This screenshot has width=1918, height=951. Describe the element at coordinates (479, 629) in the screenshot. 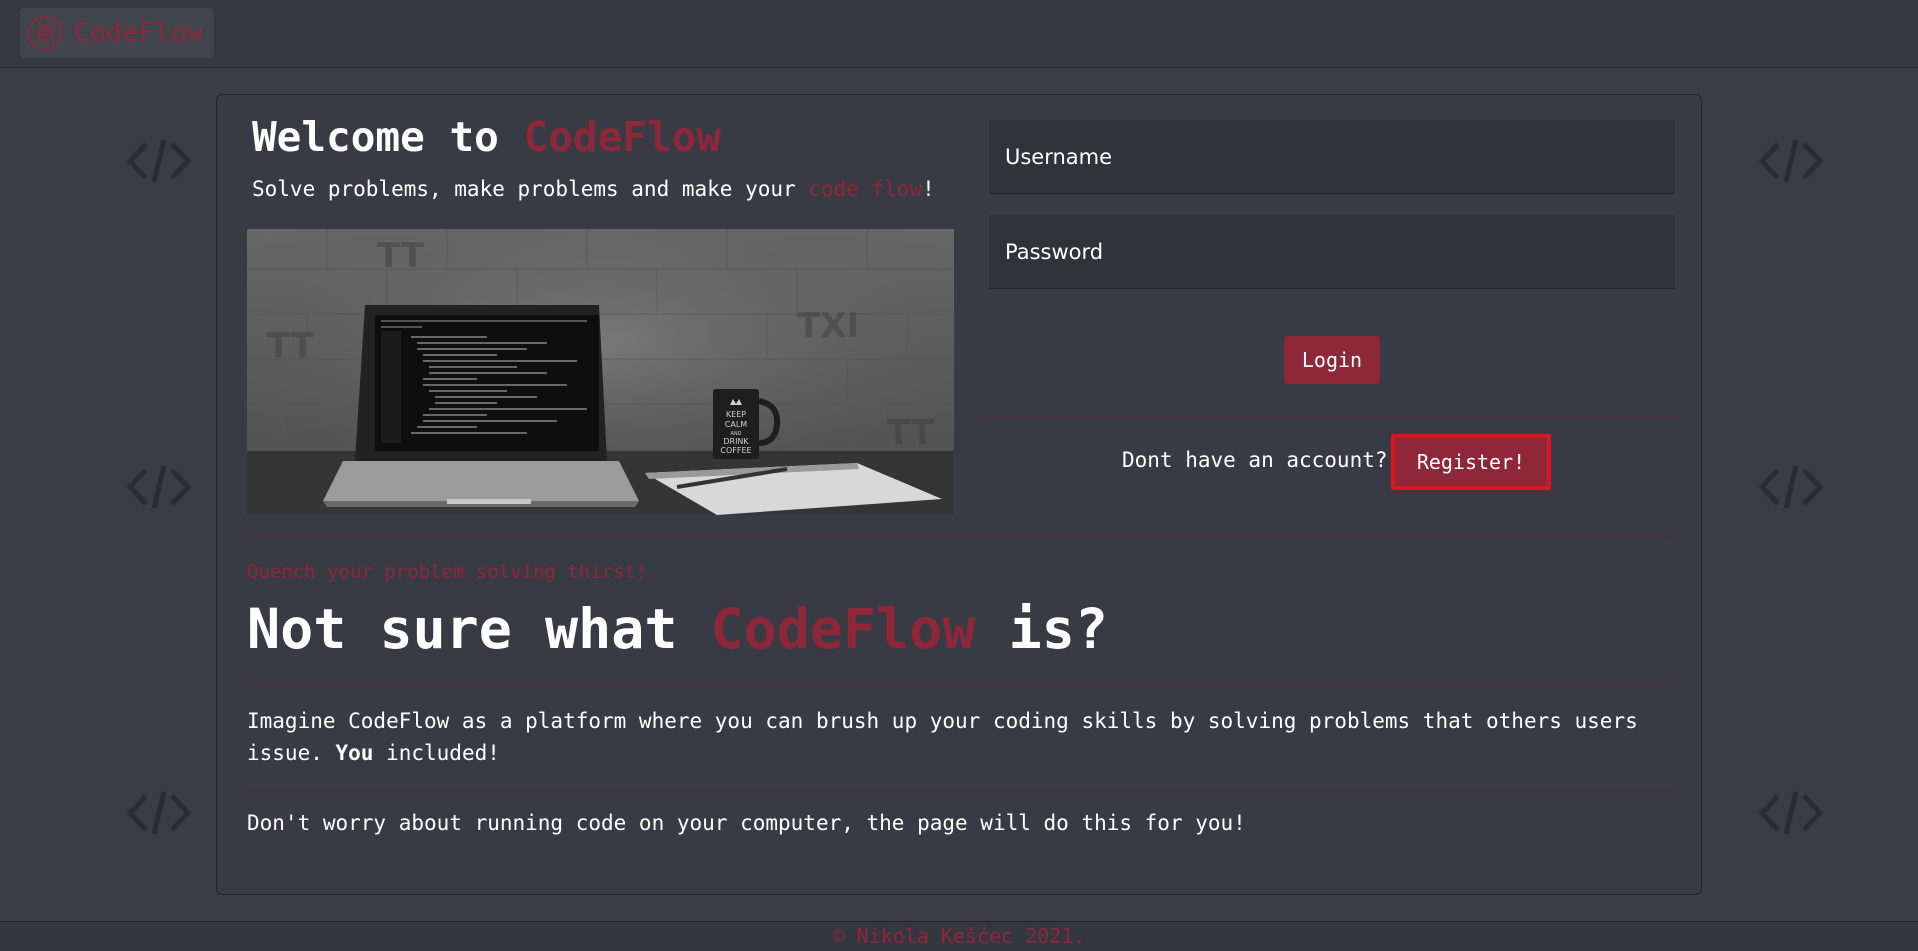

I see `heading-prefix: Not sure what` at that location.